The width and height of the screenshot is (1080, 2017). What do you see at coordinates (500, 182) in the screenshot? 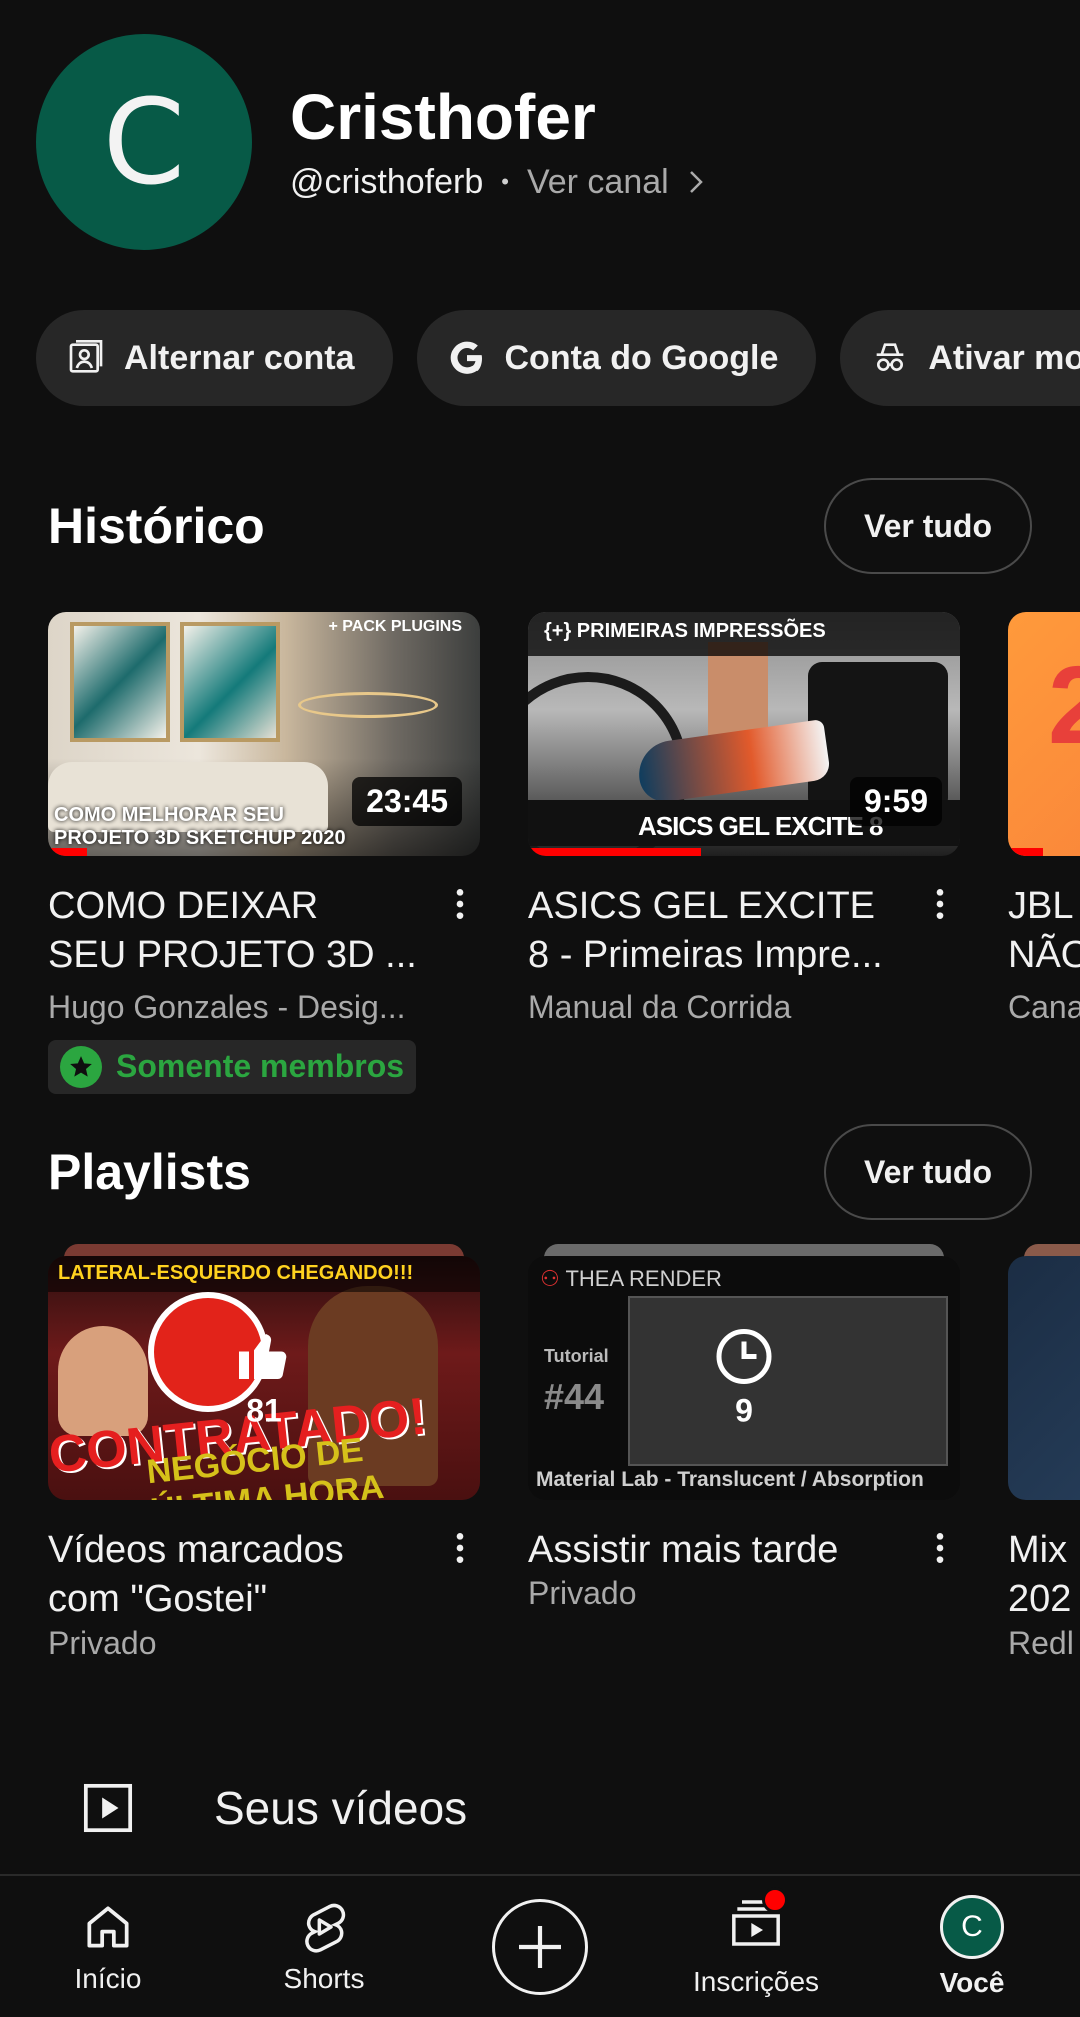
I see `profile-meta: @cristhoferb • Ver canal` at bounding box center [500, 182].